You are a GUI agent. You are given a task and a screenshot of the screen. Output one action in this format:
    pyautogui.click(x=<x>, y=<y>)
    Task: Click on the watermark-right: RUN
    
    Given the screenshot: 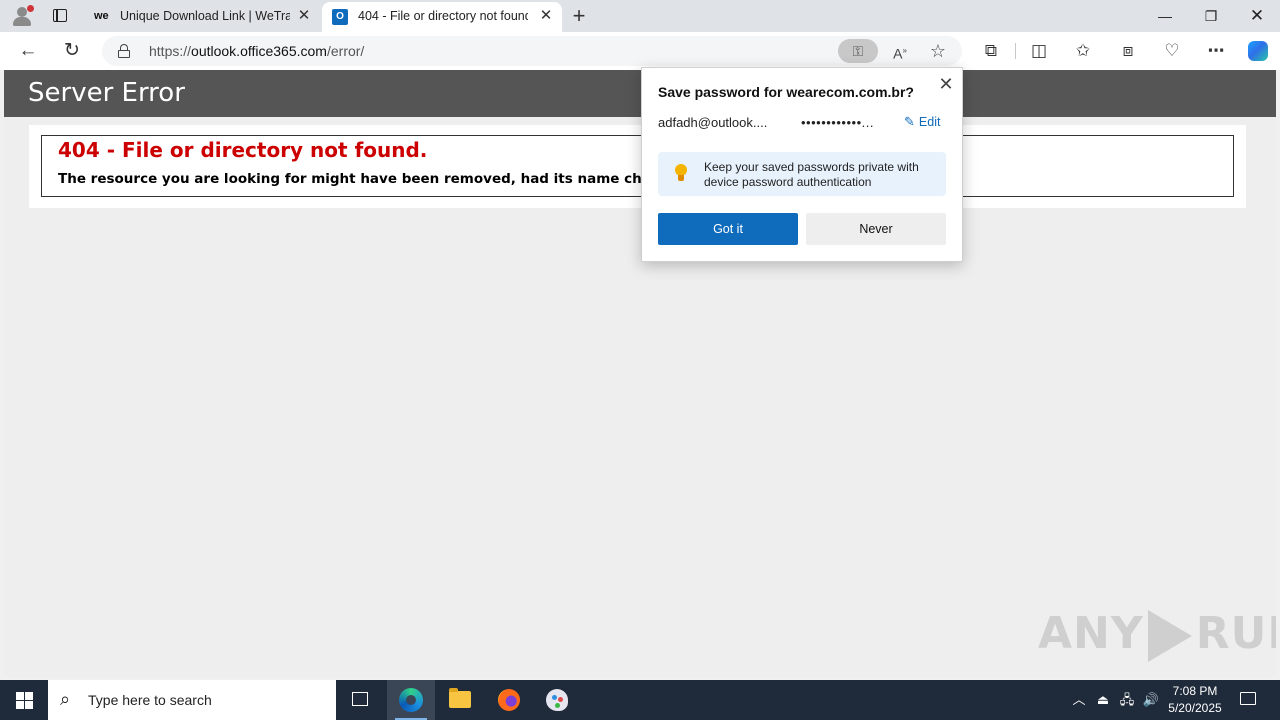 What is the action you would take?
    pyautogui.click(x=1235, y=633)
    